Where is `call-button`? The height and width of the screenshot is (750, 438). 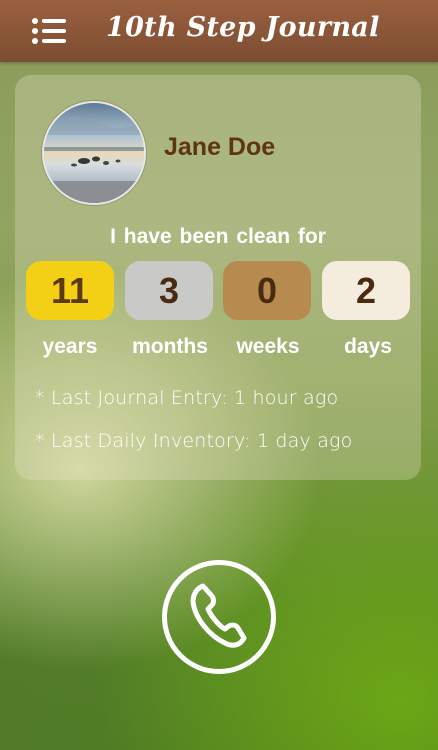 call-button is located at coordinates (219, 617).